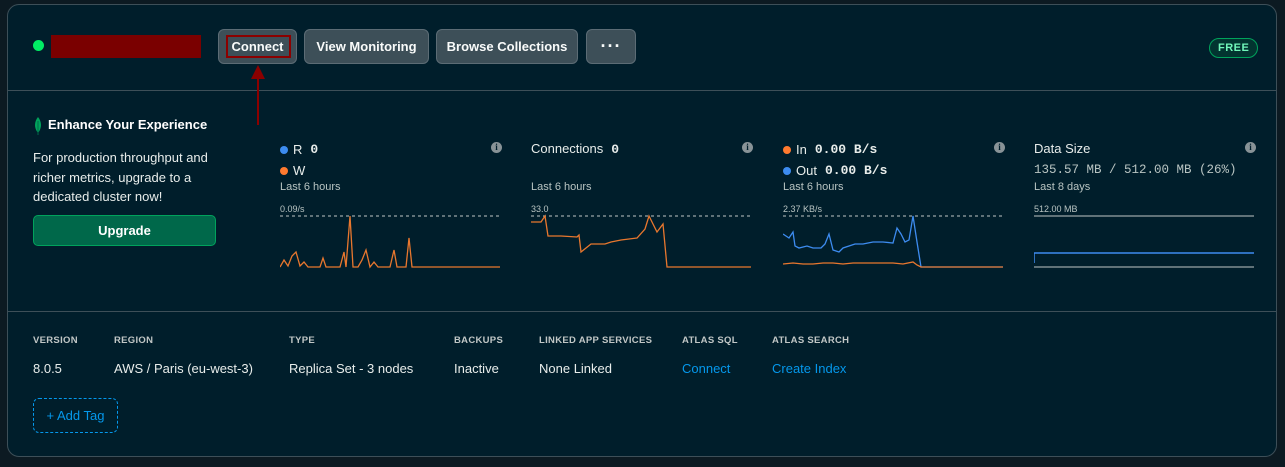 The image size is (1285, 467). What do you see at coordinates (299, 170) in the screenshot?
I see `write-label: W` at bounding box center [299, 170].